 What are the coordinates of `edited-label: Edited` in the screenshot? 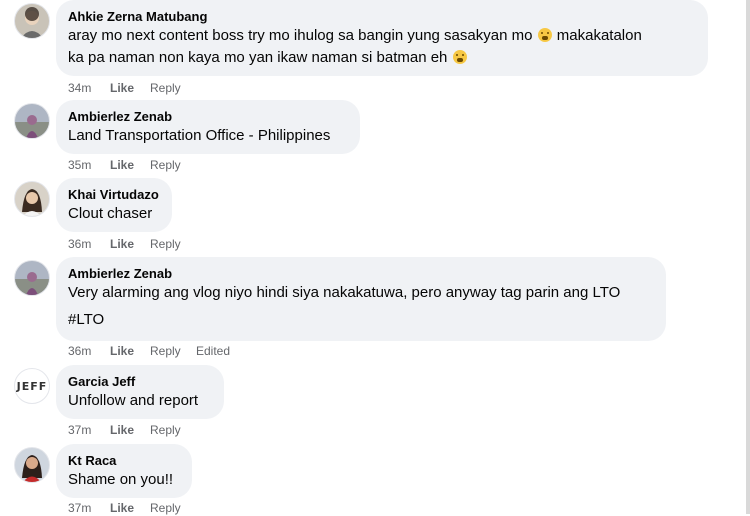 It's located at (213, 351).